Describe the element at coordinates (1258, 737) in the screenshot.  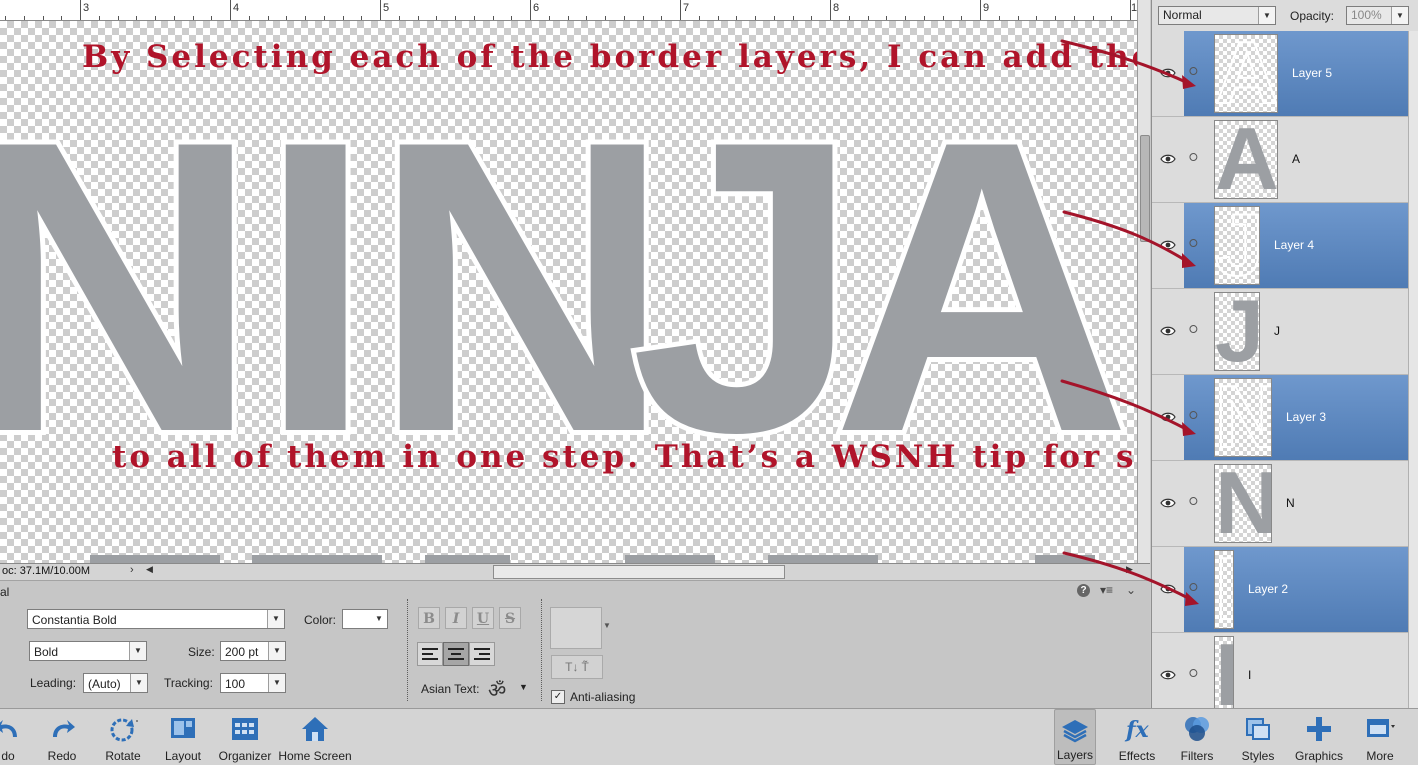
I see `styles-button: Styles` at that location.